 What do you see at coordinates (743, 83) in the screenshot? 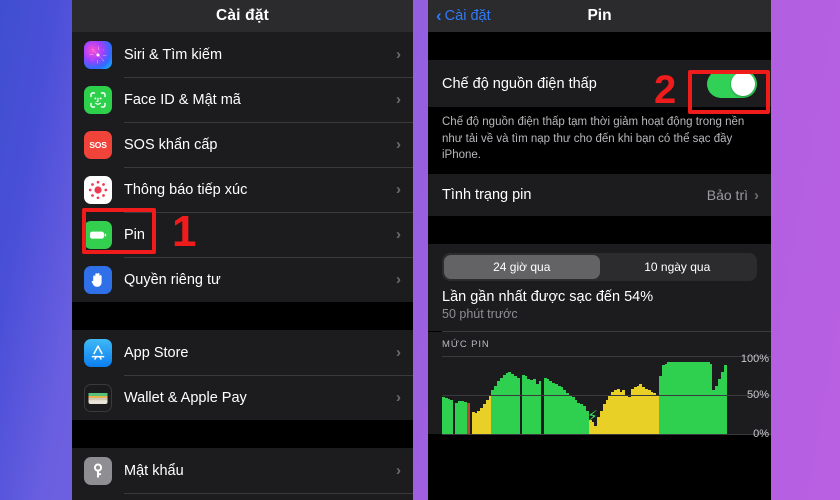
I see `toggle-knob` at bounding box center [743, 83].